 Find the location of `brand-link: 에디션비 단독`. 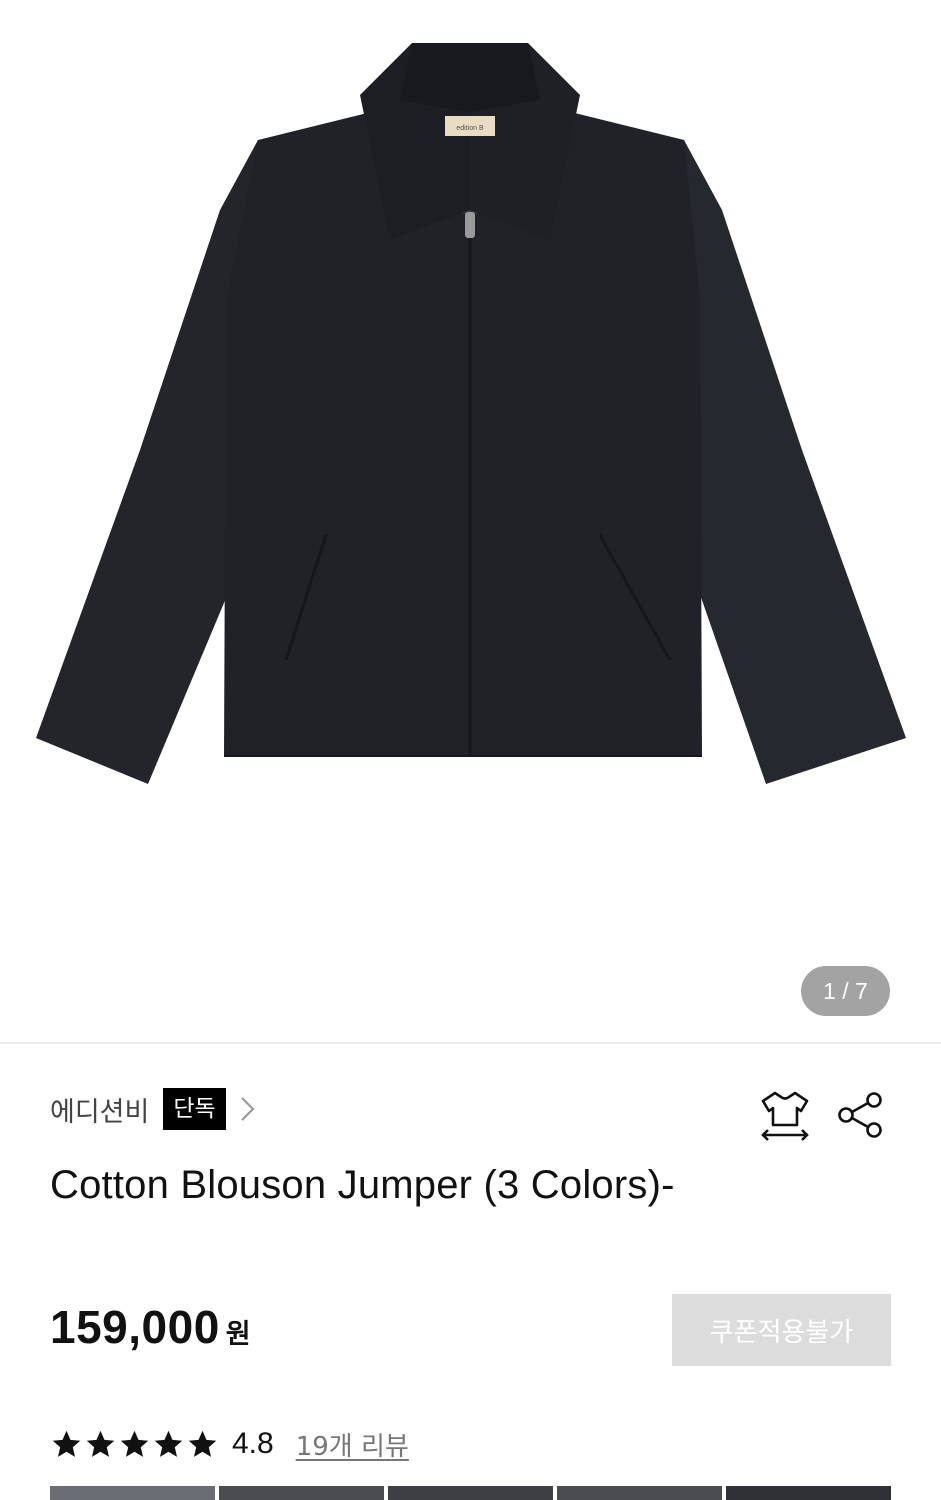

brand-link: 에디션비 단독 is located at coordinates (154, 1109).